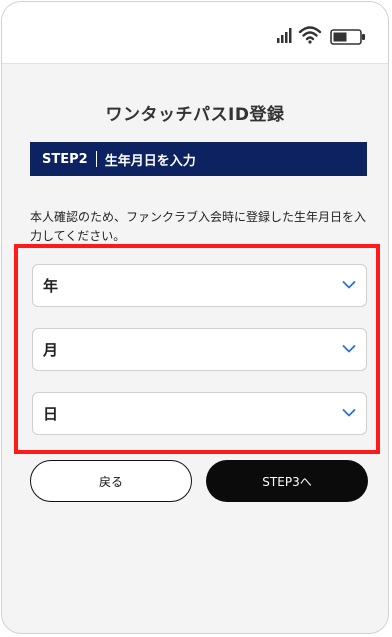 The height and width of the screenshot is (637, 392). I want to click on step-separator, so click(96, 159).